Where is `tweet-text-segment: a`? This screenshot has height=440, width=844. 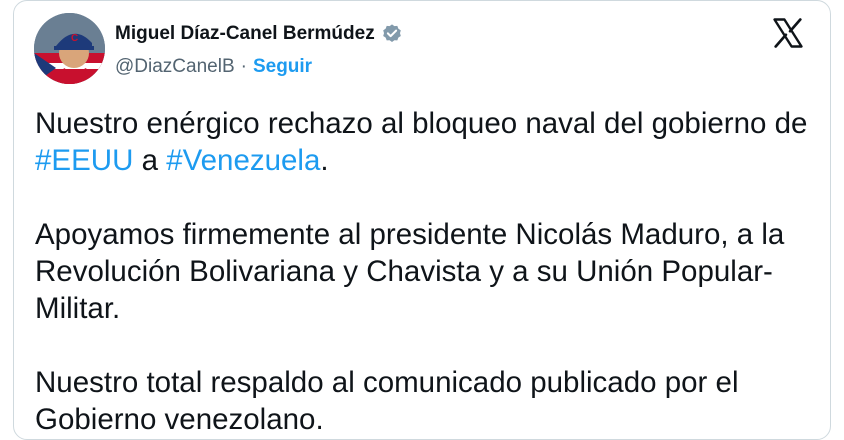
tweet-text-segment: a is located at coordinates (150, 160).